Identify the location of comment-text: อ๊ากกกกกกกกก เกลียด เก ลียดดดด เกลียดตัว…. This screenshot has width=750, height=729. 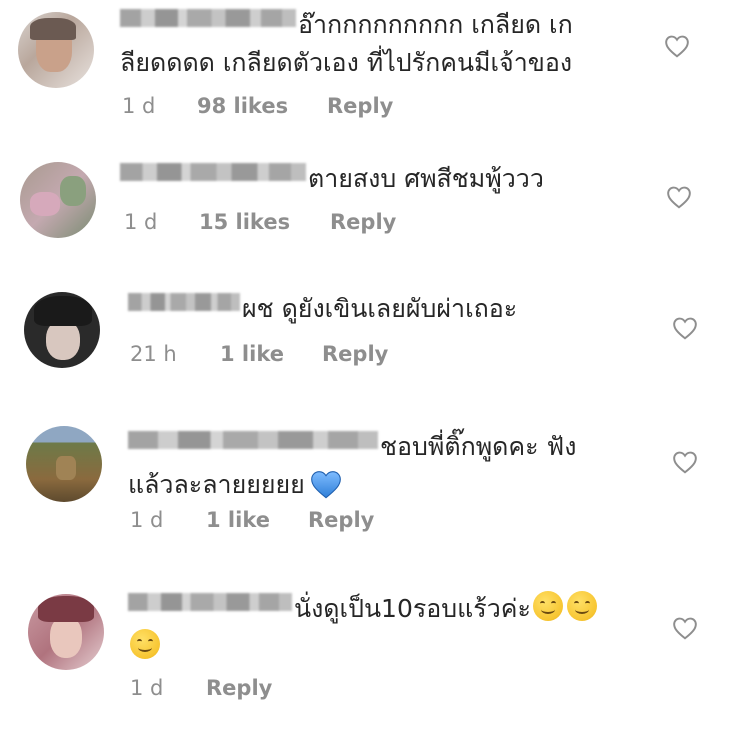
(380, 44).